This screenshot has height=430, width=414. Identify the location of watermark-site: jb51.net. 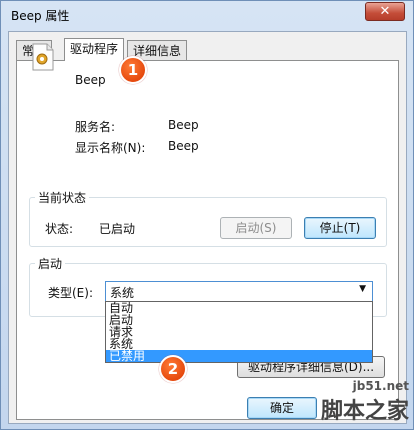
(380, 386).